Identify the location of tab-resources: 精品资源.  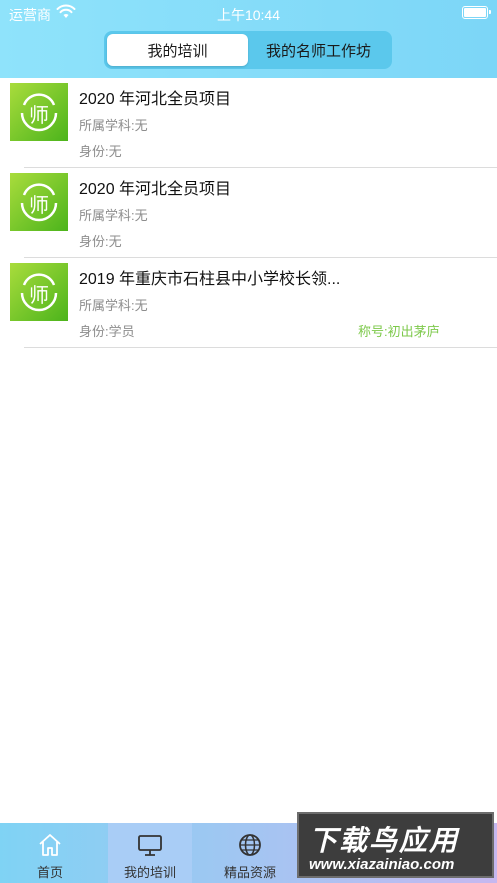
(250, 853).